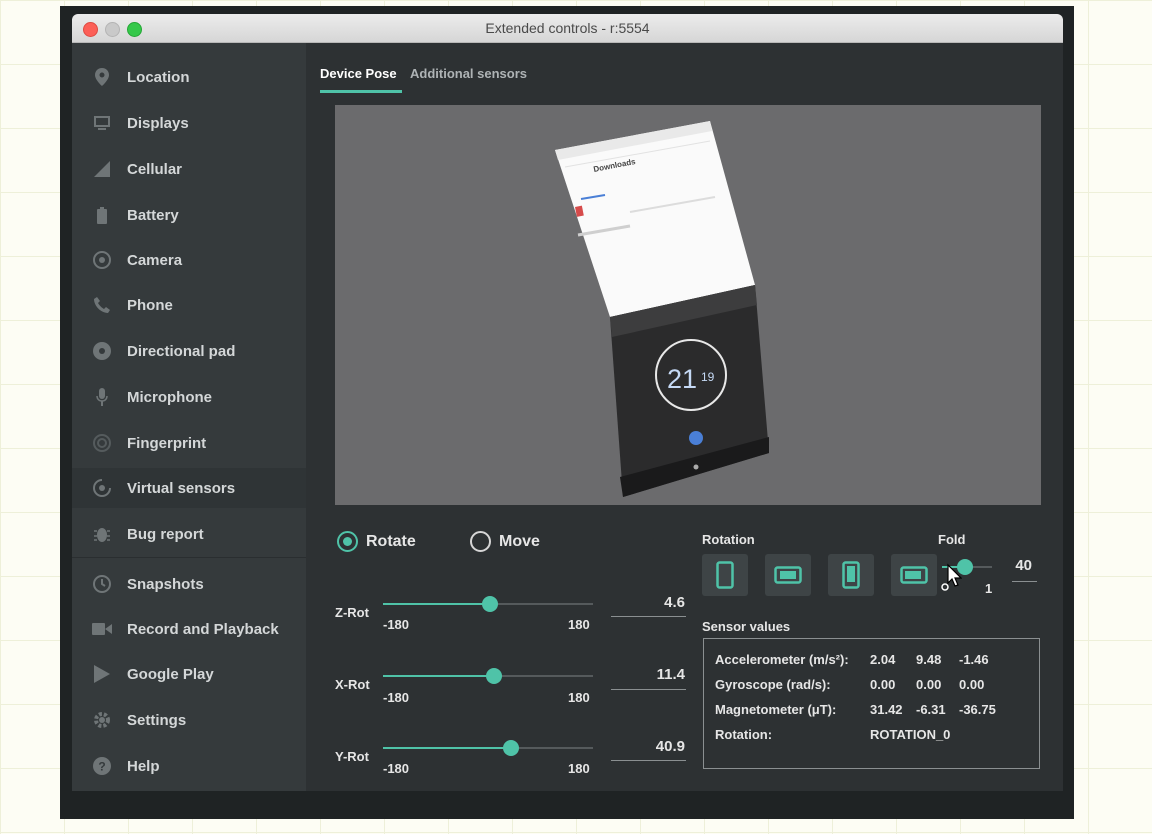 The image size is (1152, 834). What do you see at coordinates (391, 541) in the screenshot?
I see `rotate-radio-label: Rotate` at bounding box center [391, 541].